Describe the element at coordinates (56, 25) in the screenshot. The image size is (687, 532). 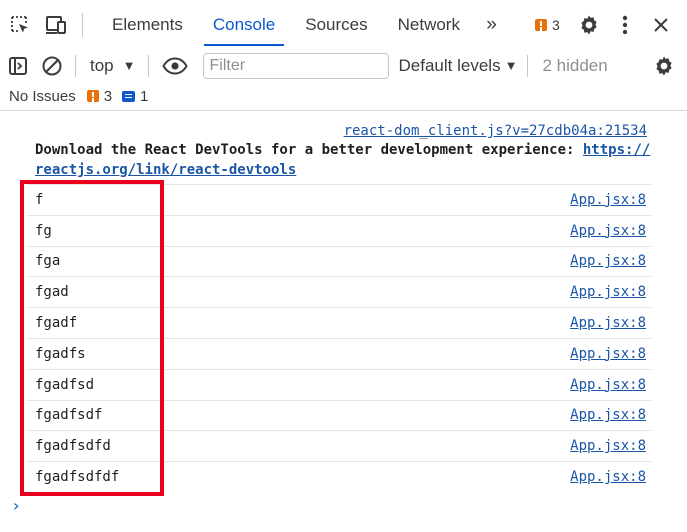
I see `device-toolbar-icon` at that location.